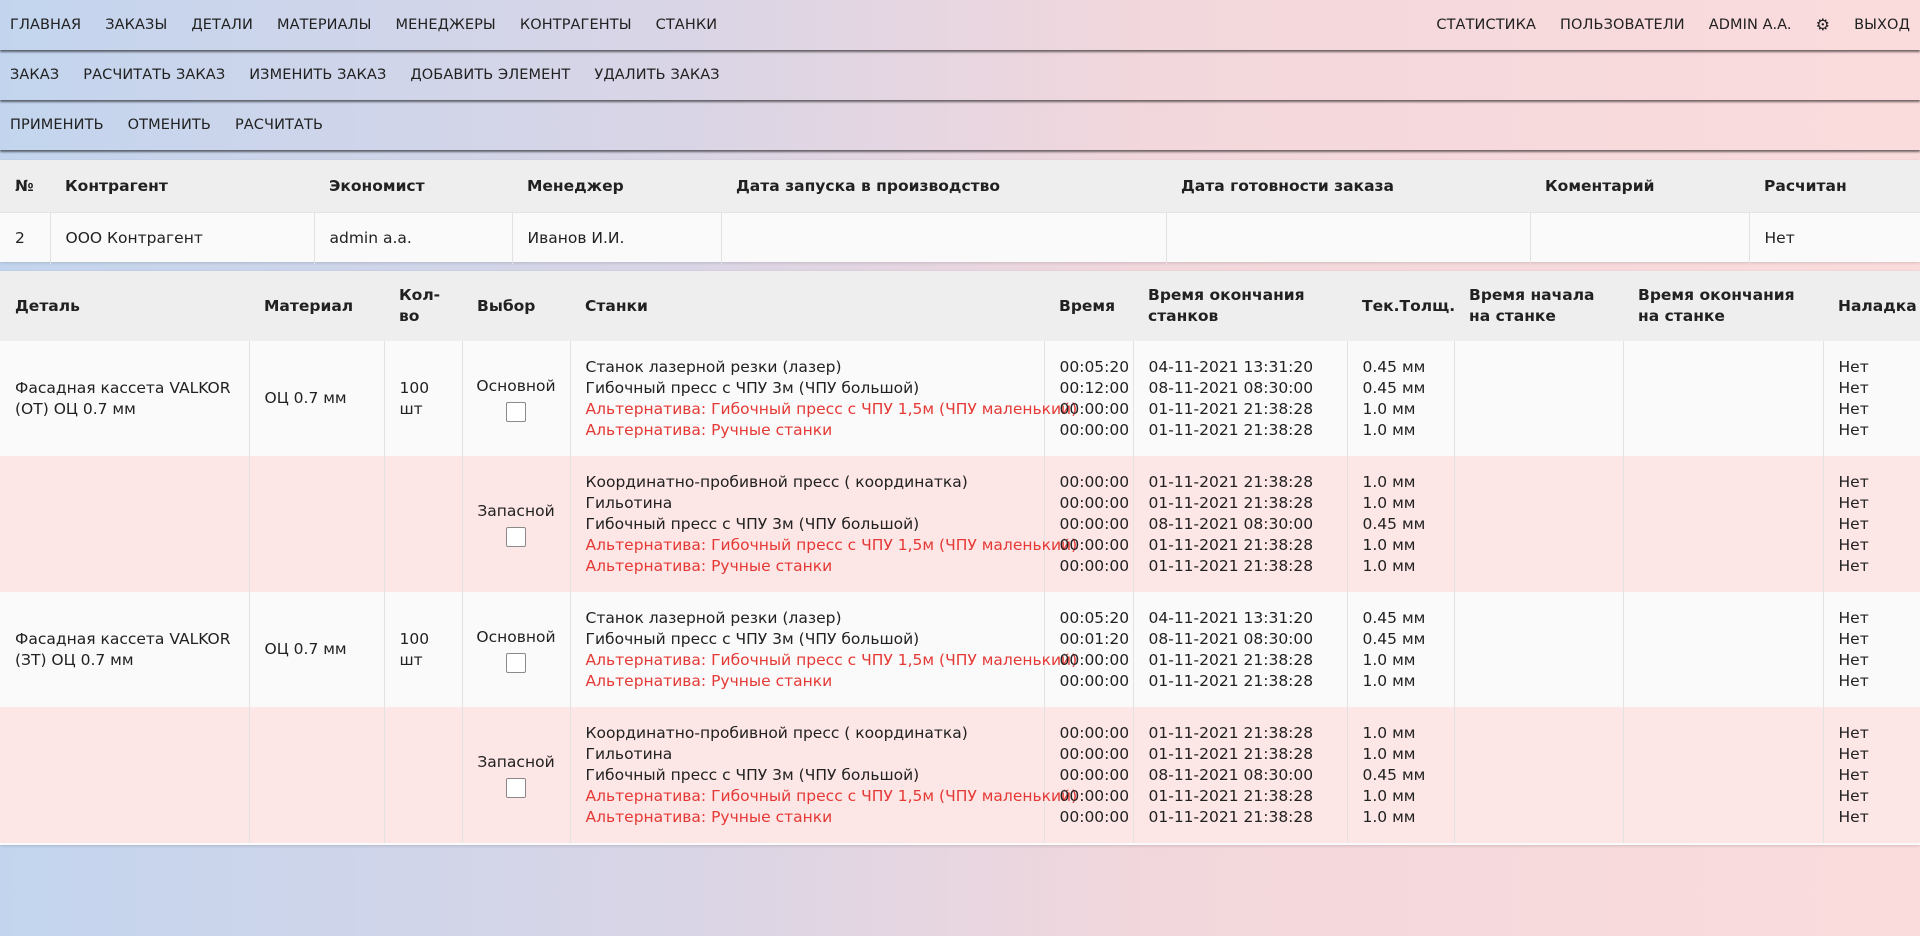 The width and height of the screenshot is (1920, 936). I want to click on machine-name: Станок лазерной резки (лазер), so click(713, 366).